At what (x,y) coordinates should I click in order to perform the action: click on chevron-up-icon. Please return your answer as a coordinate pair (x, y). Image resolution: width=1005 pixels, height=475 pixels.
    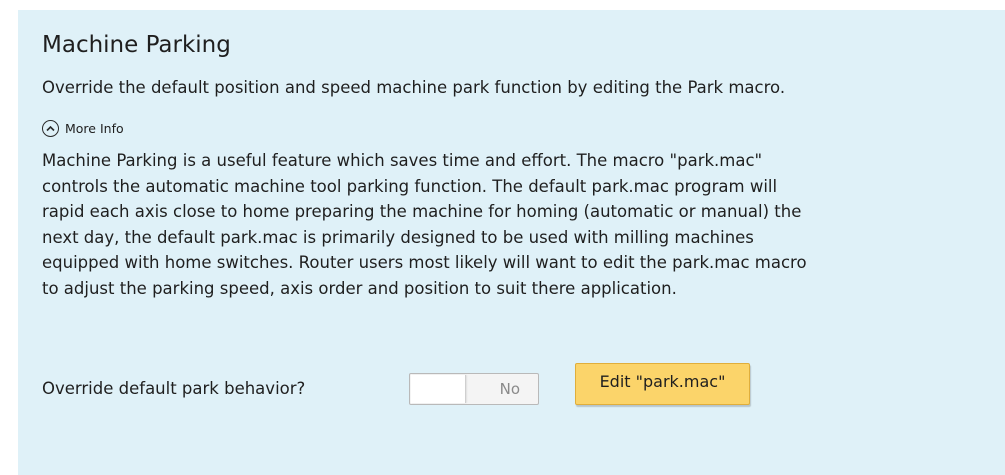
    Looking at the image, I should click on (50, 128).